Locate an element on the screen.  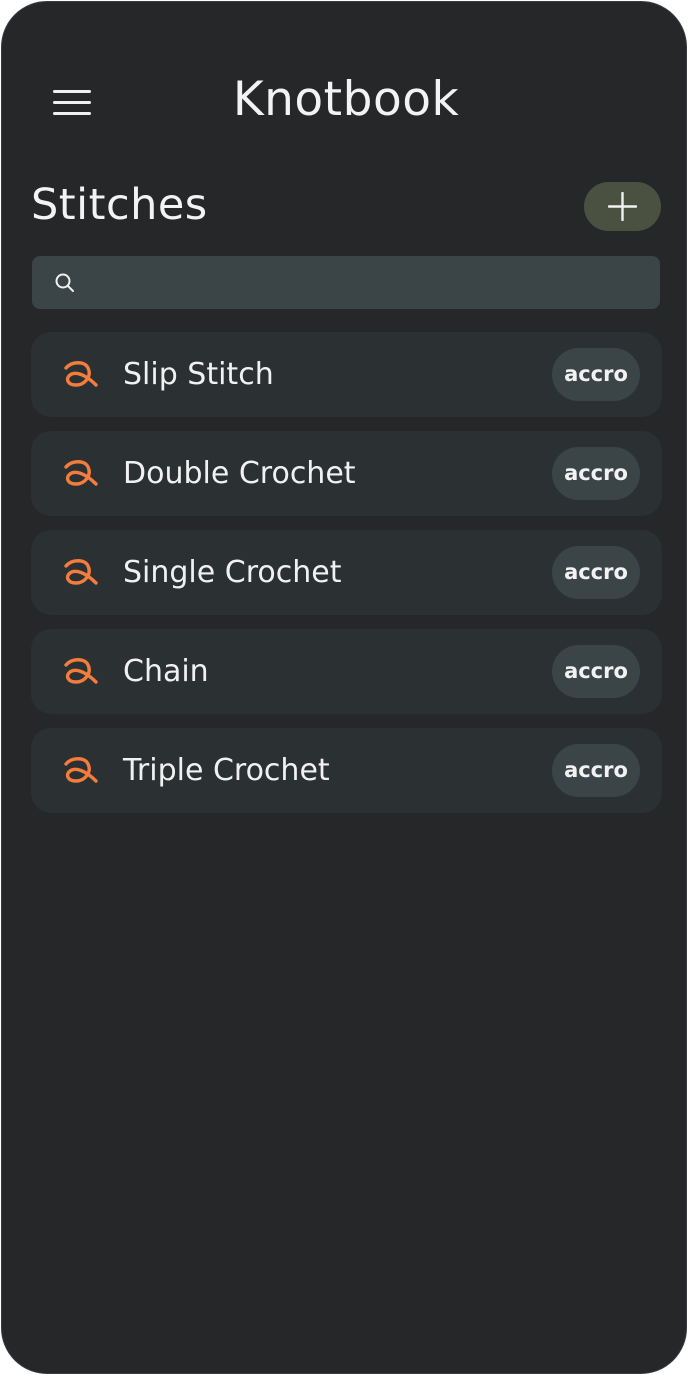
search-input is located at coordinates (366, 283).